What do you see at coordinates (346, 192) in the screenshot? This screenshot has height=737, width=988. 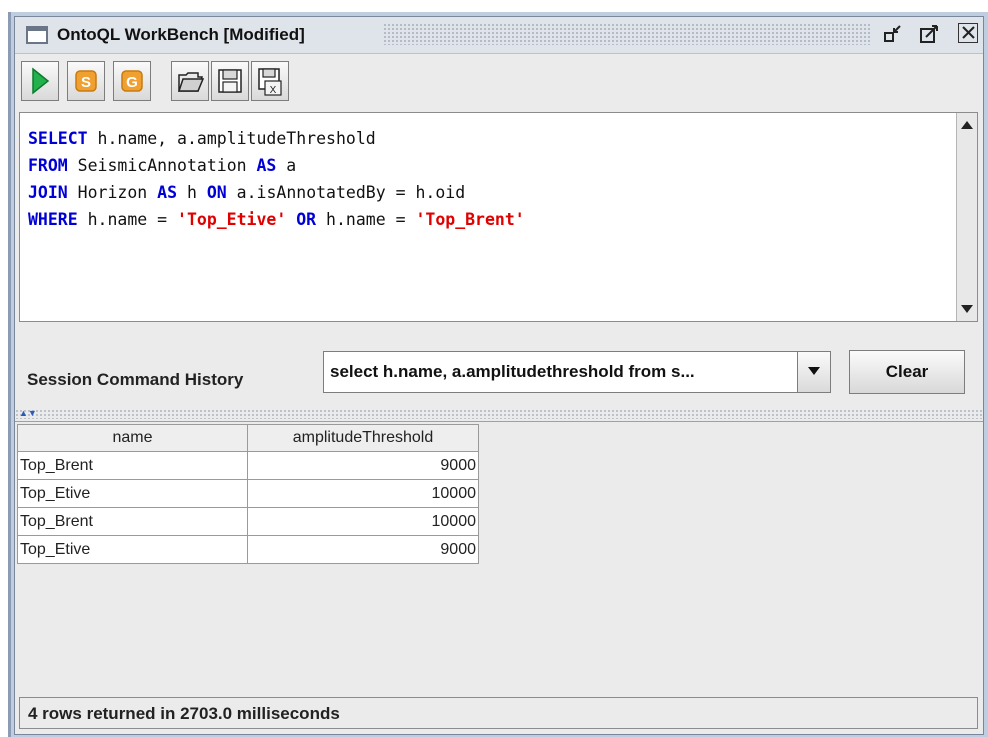 I see `sql-text: a.isAnnotatedBy = h.oid` at bounding box center [346, 192].